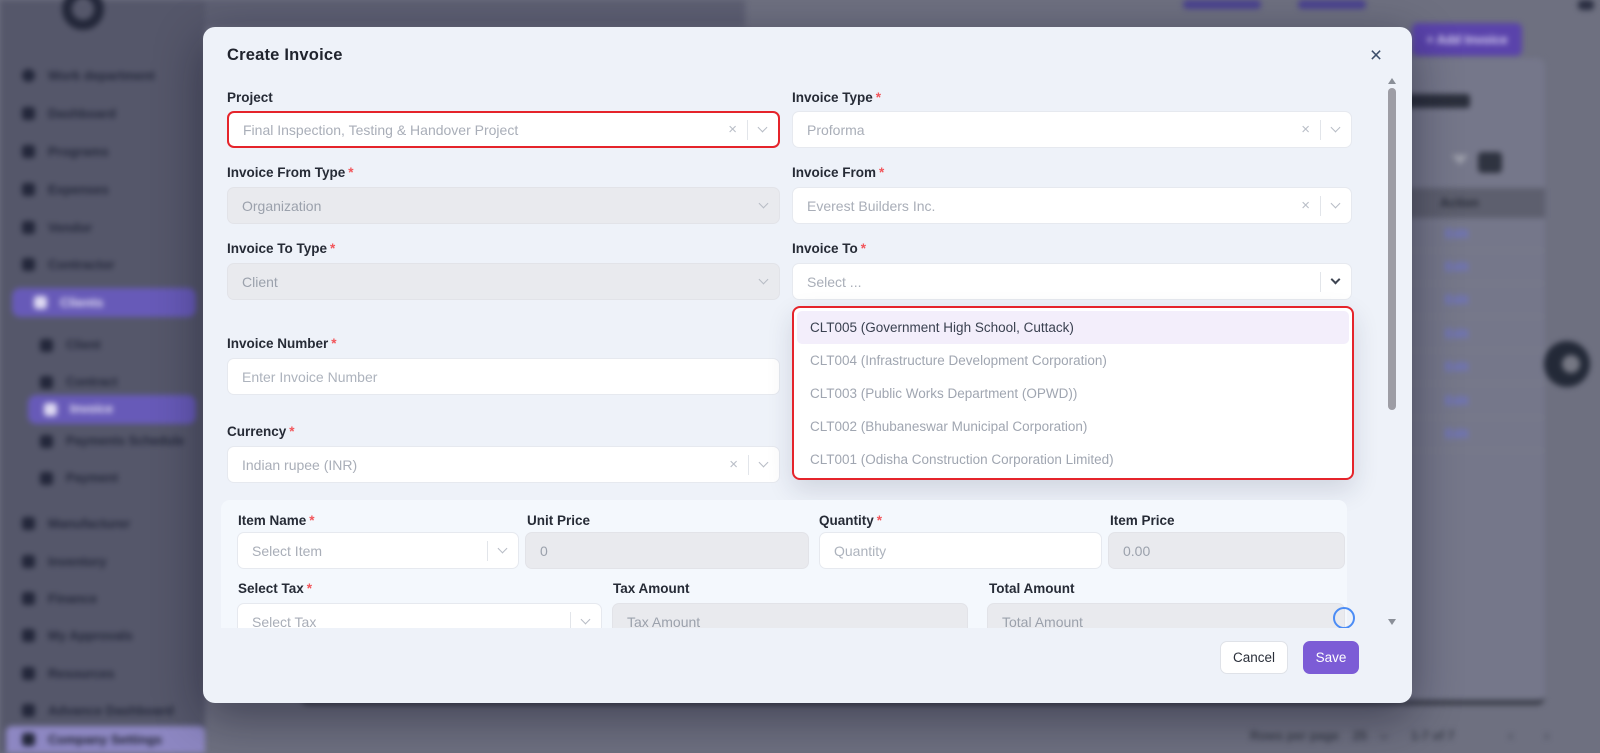 The height and width of the screenshot is (753, 1600). Describe the element at coordinates (102, 561) in the screenshot. I see `sidebar-item-inventory: Inventory` at that location.